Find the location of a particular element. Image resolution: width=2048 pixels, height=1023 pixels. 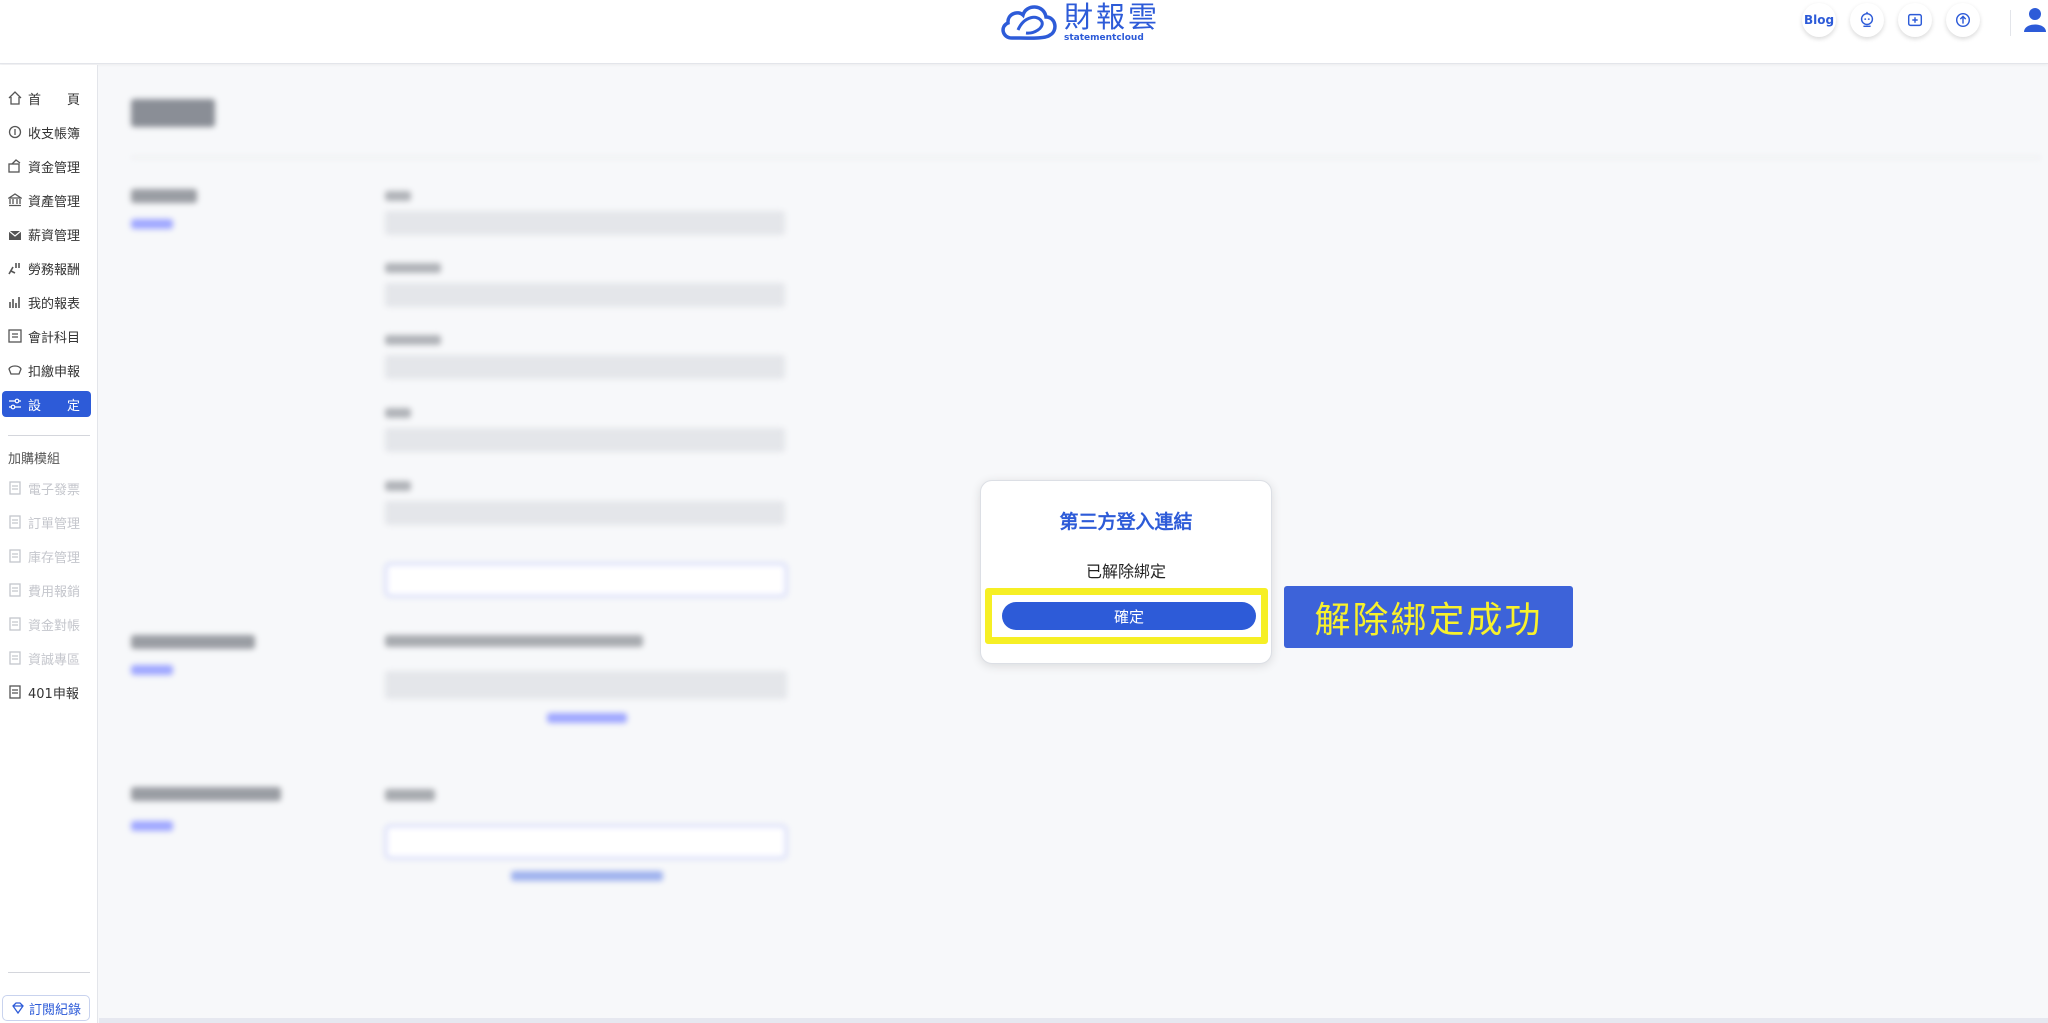

dialog-message: 已解除綁定 is located at coordinates (1125, 571).